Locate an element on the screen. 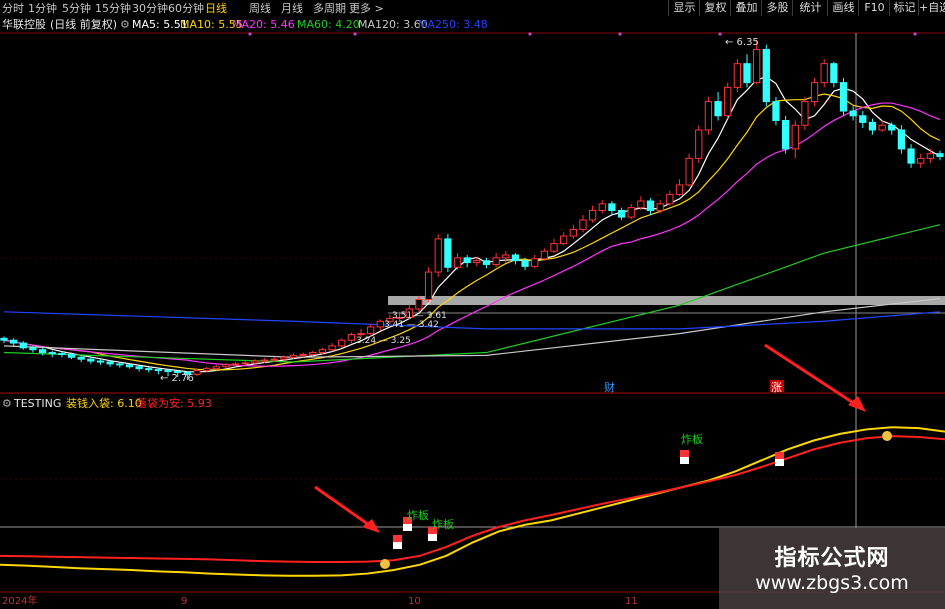  signal-box-top is located at coordinates (684, 453).